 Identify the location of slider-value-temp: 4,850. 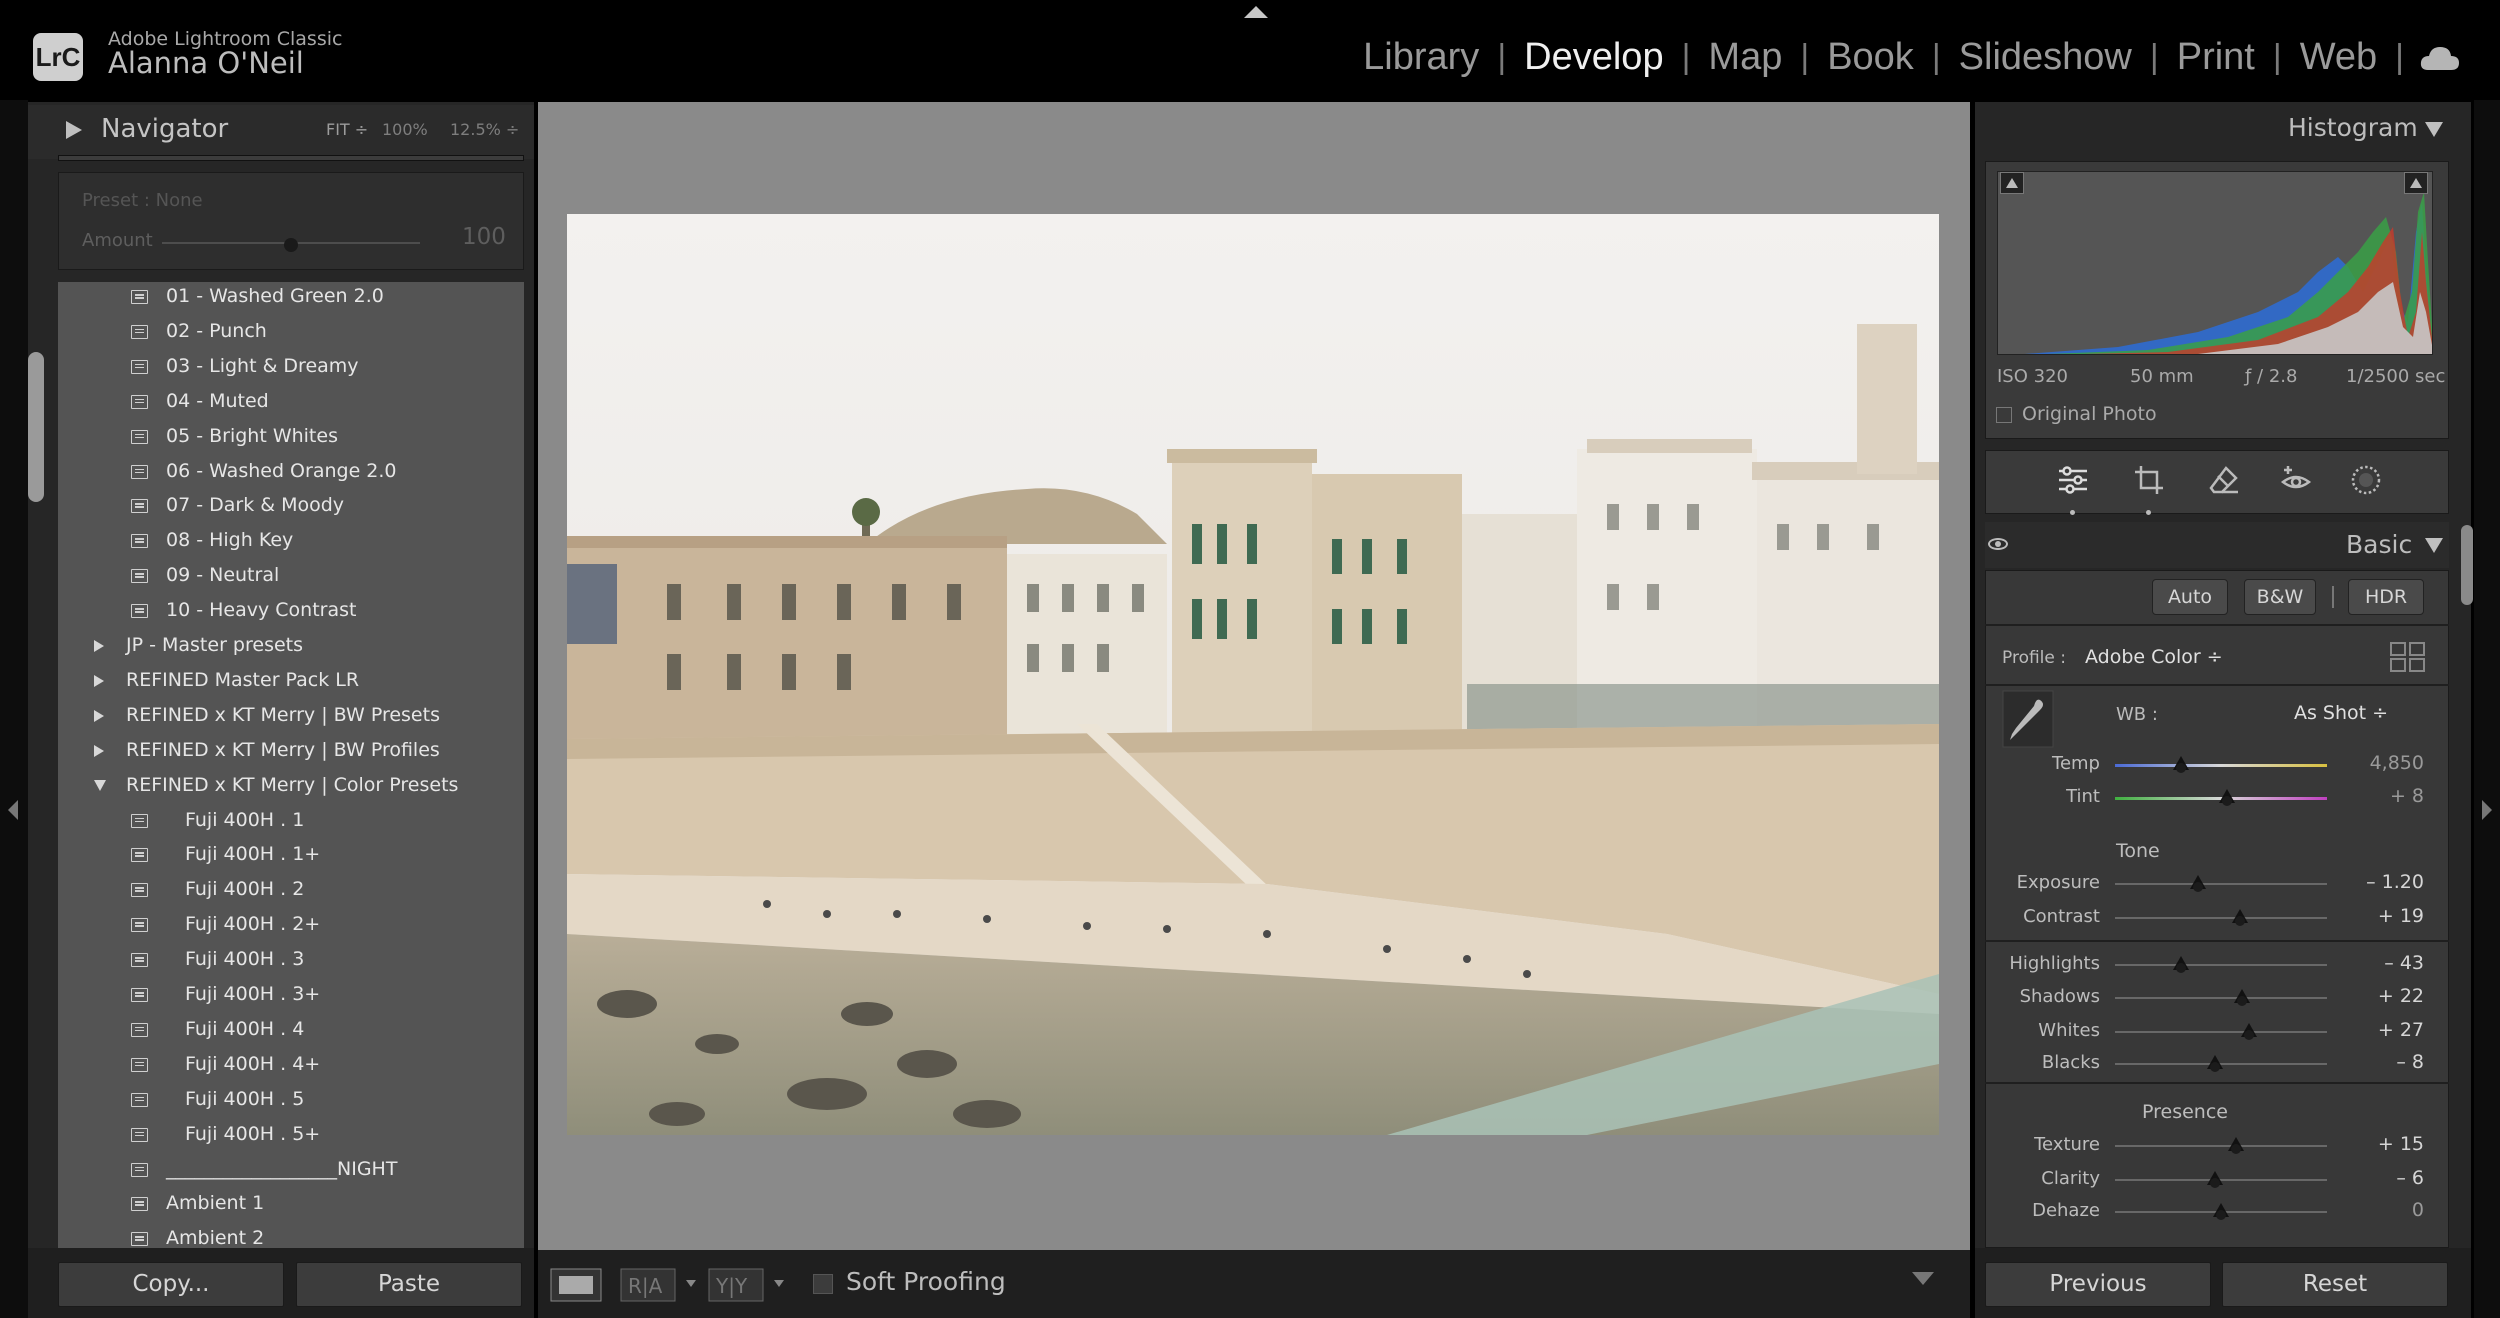
(2379, 763).